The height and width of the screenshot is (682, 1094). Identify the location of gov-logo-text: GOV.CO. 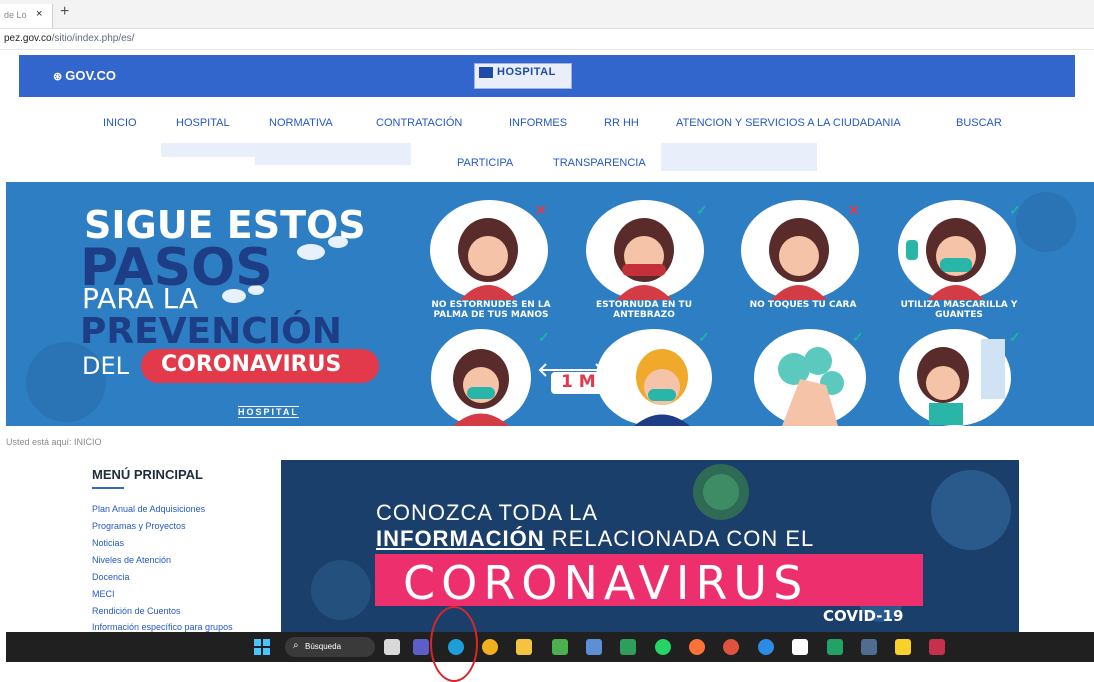
(91, 75).